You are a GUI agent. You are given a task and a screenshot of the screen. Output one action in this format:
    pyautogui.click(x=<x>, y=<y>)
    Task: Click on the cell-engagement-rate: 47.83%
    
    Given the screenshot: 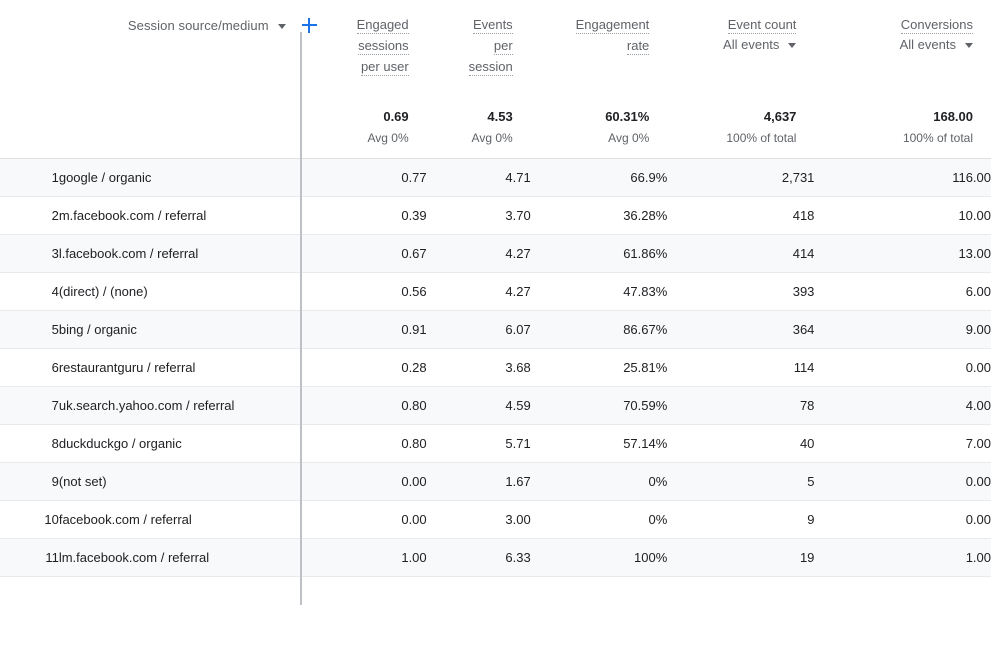 What is the action you would take?
    pyautogui.click(x=599, y=291)
    